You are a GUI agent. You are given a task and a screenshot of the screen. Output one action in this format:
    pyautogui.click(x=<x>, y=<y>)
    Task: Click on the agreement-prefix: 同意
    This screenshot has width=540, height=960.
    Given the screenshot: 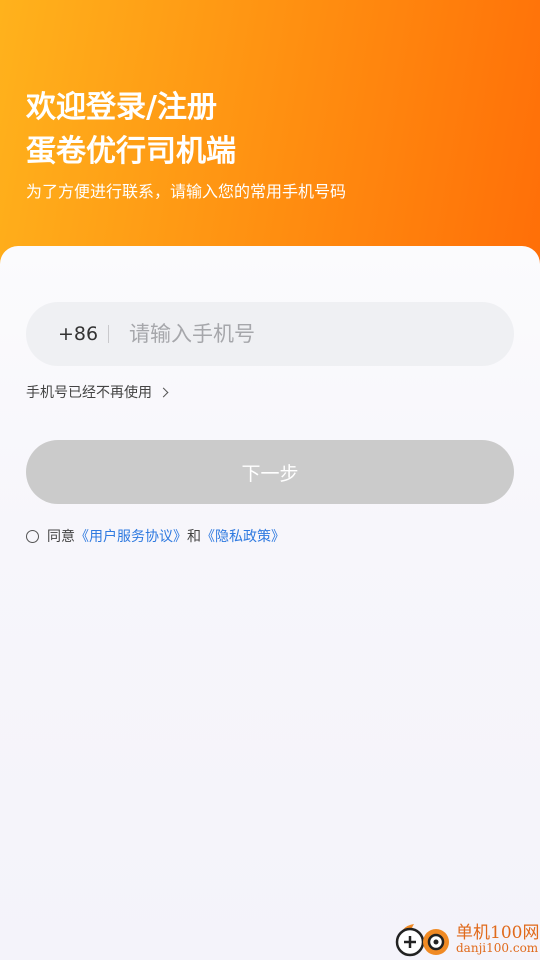 What is the action you would take?
    pyautogui.click(x=61, y=537)
    